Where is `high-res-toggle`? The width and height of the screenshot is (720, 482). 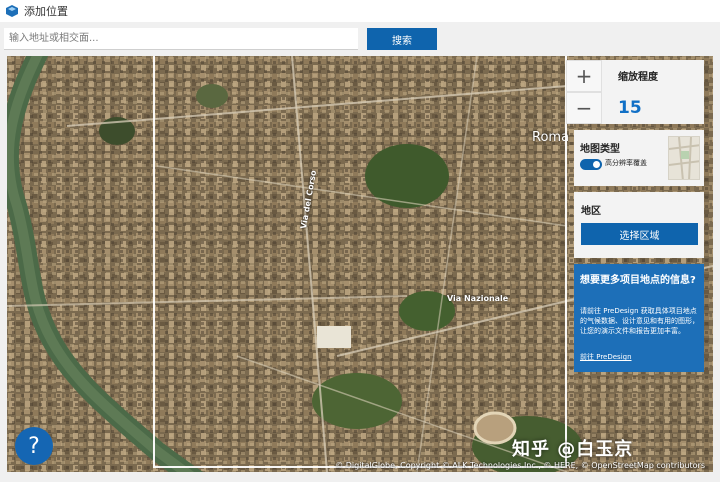 high-res-toggle is located at coordinates (591, 164).